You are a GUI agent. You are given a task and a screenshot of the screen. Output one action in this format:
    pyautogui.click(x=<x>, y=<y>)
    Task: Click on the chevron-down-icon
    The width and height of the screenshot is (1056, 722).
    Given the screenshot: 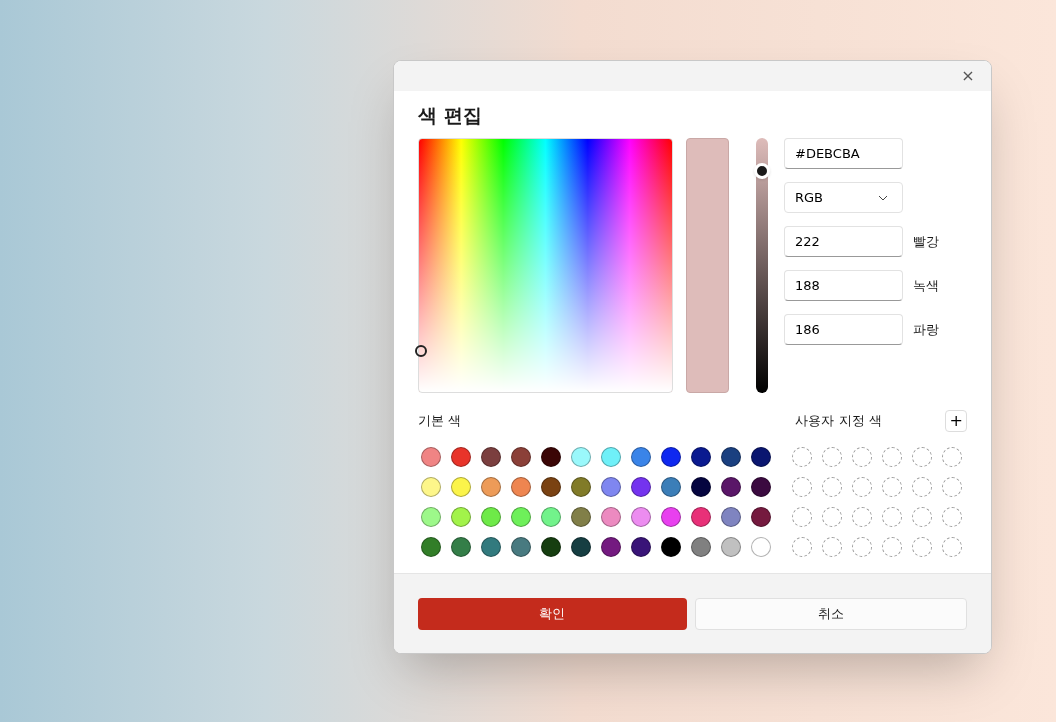 What is the action you would take?
    pyautogui.click(x=883, y=197)
    